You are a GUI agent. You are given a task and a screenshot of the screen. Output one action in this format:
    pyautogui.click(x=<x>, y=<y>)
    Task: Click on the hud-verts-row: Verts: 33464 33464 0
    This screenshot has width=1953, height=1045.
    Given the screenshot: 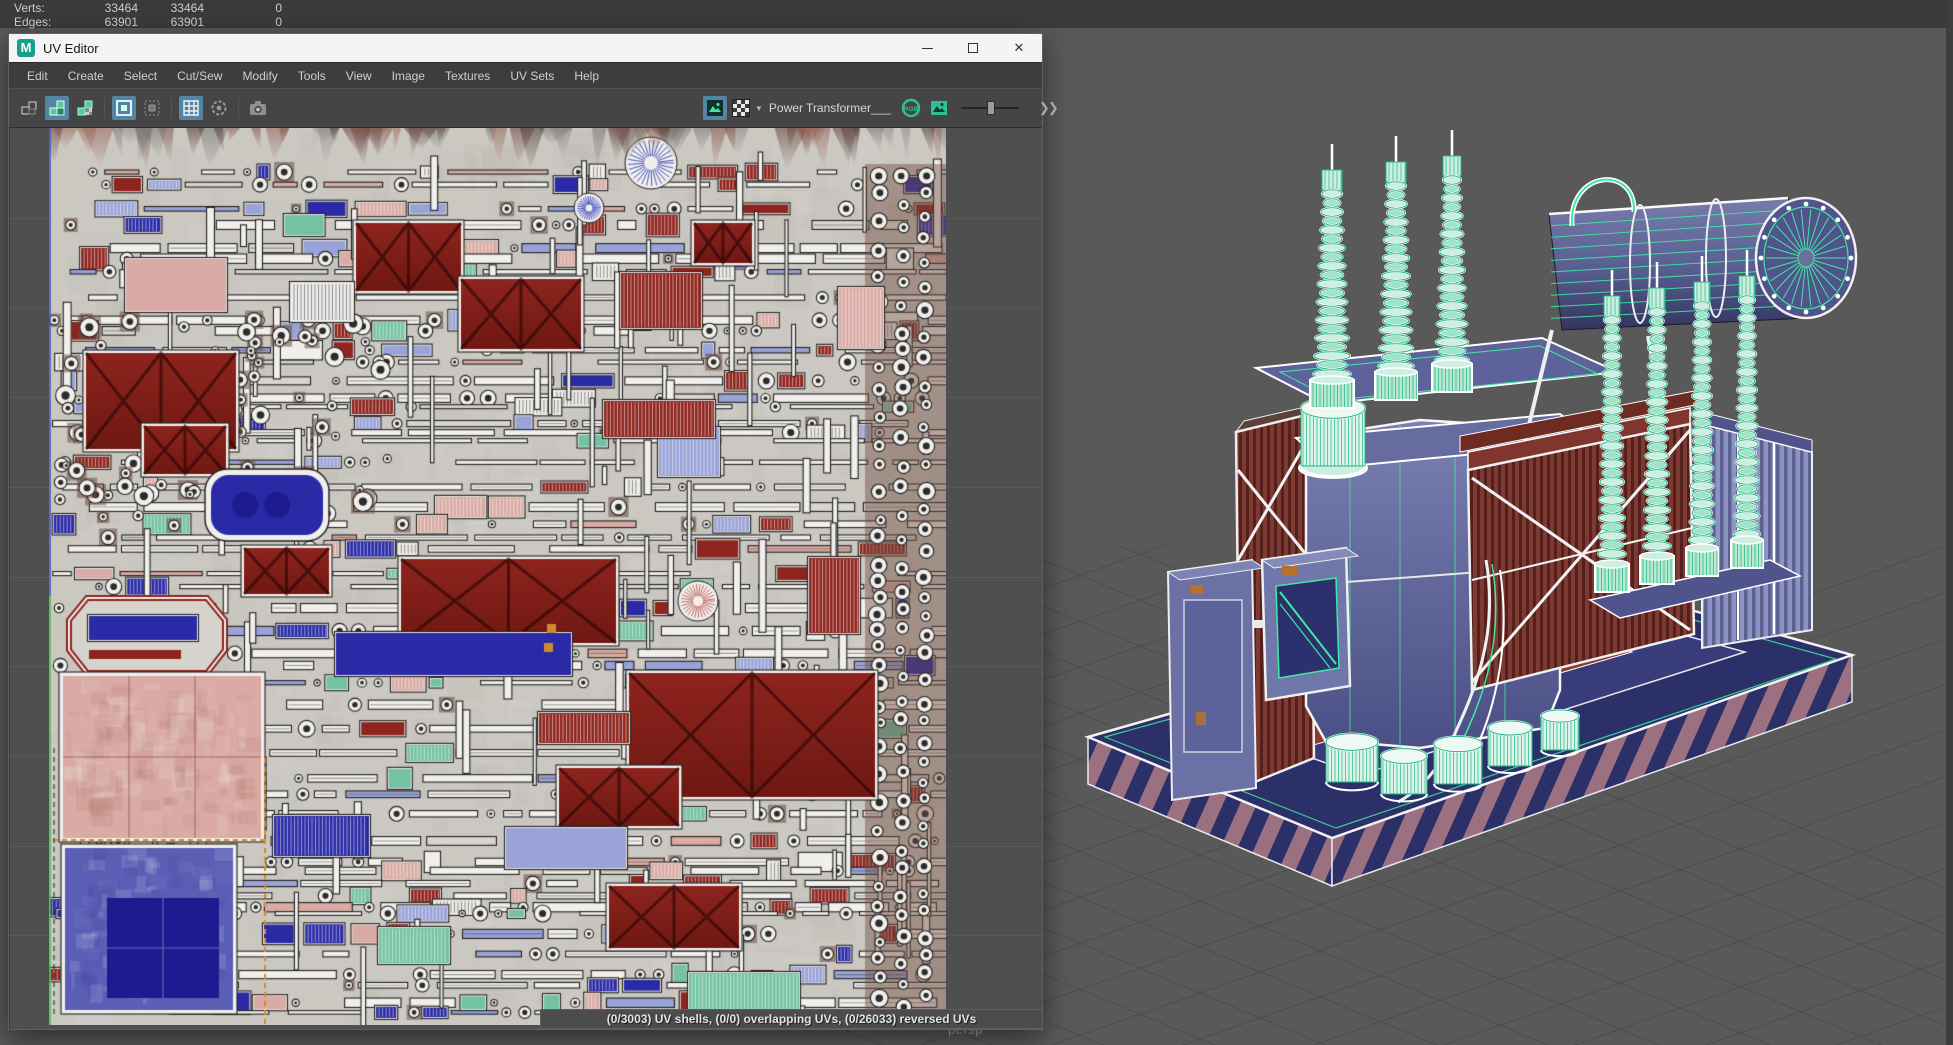 What is the action you would take?
    pyautogui.click(x=148, y=8)
    